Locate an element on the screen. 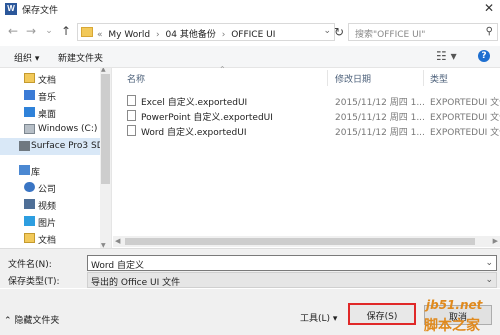  sidebar-item-company: 公司 is located at coordinates (50, 187).